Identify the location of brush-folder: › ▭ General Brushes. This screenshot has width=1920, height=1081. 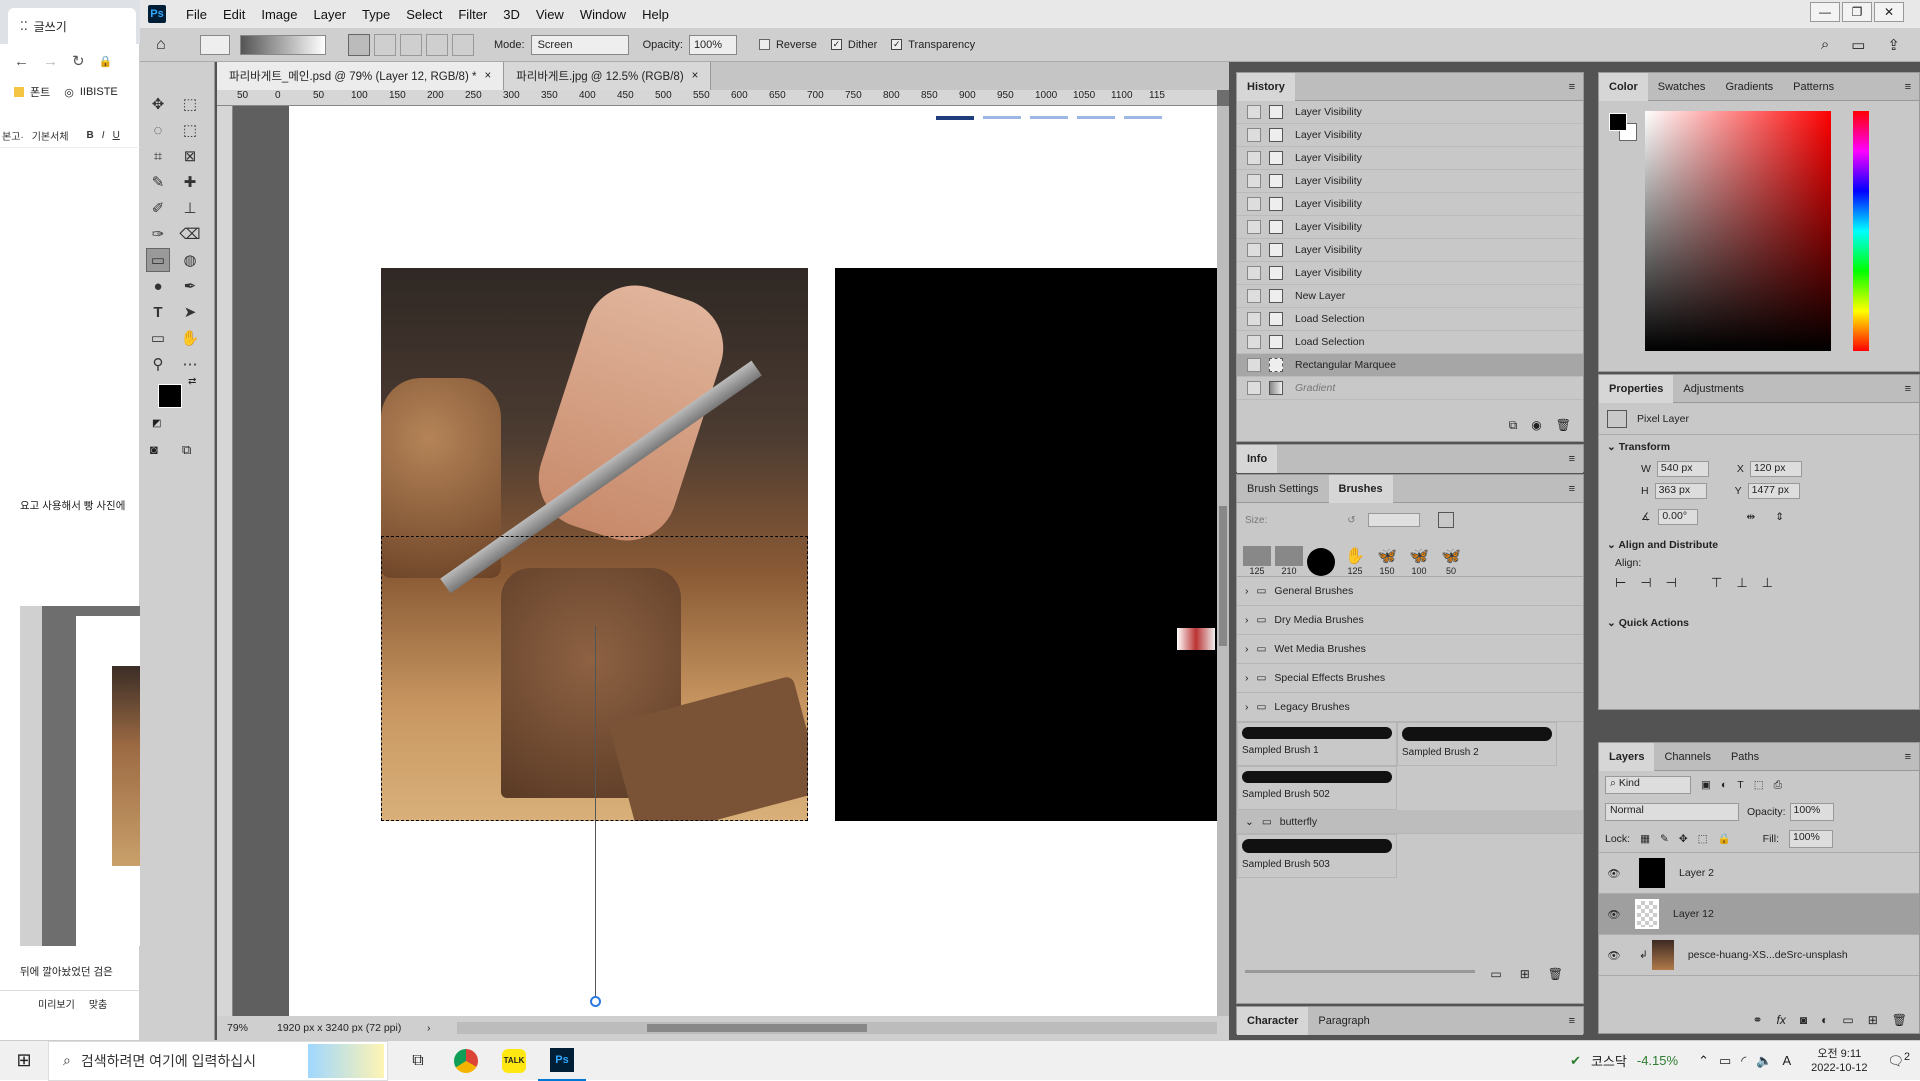
(1410, 591).